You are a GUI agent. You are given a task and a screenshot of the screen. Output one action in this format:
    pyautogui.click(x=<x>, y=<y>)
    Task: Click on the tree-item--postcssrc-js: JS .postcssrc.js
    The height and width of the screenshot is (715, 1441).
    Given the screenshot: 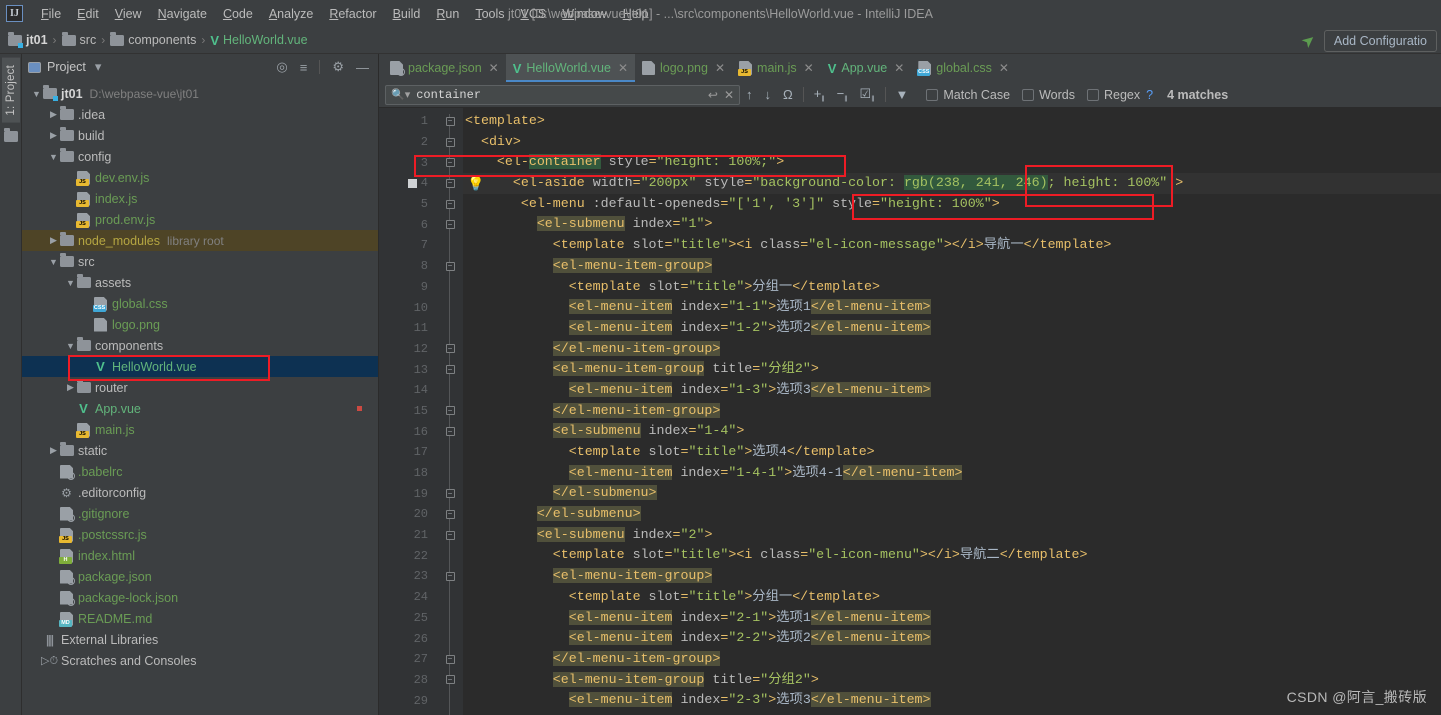 What is the action you would take?
    pyautogui.click(x=200, y=534)
    